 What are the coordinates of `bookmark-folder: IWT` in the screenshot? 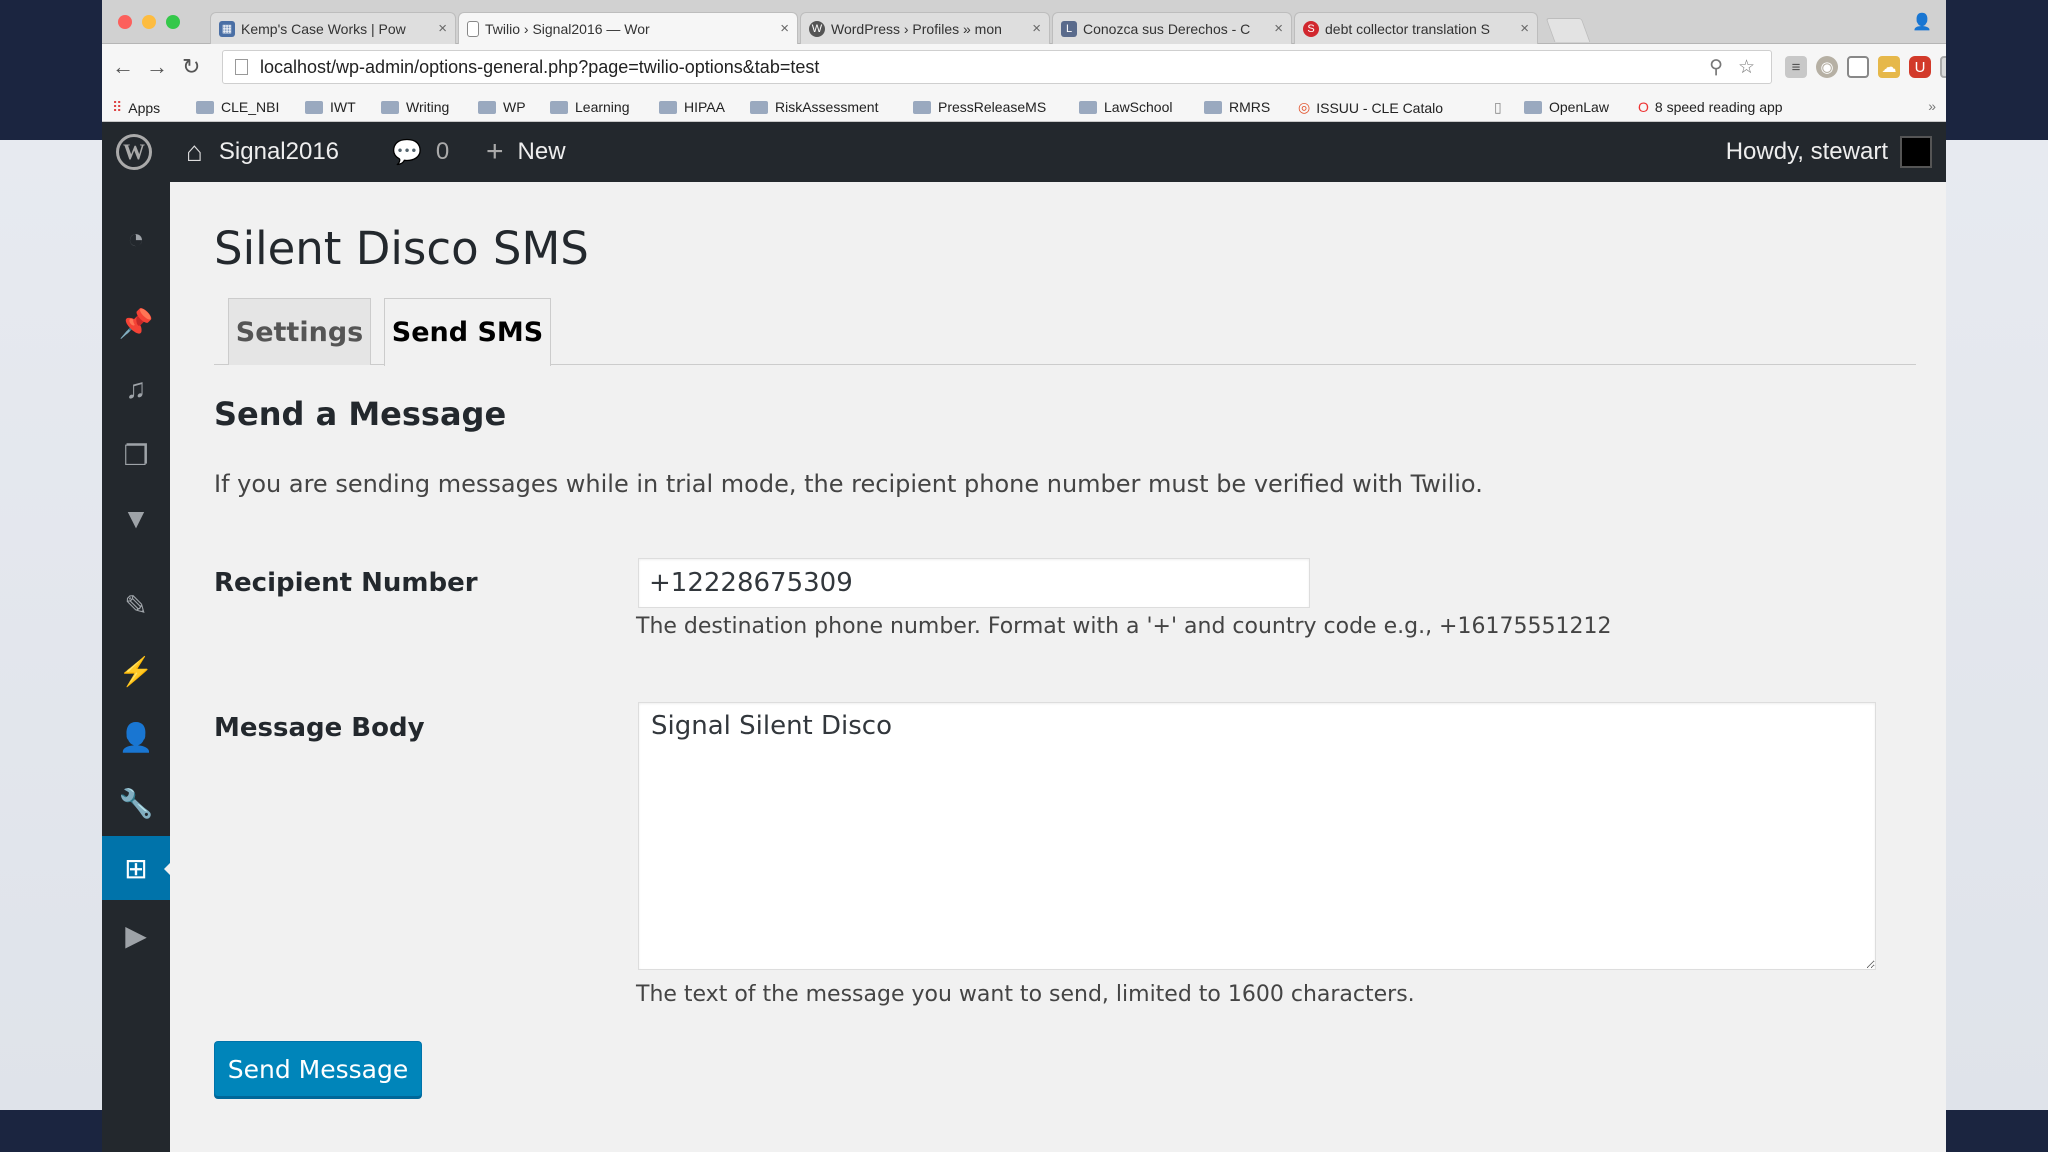 It's located at (330, 107).